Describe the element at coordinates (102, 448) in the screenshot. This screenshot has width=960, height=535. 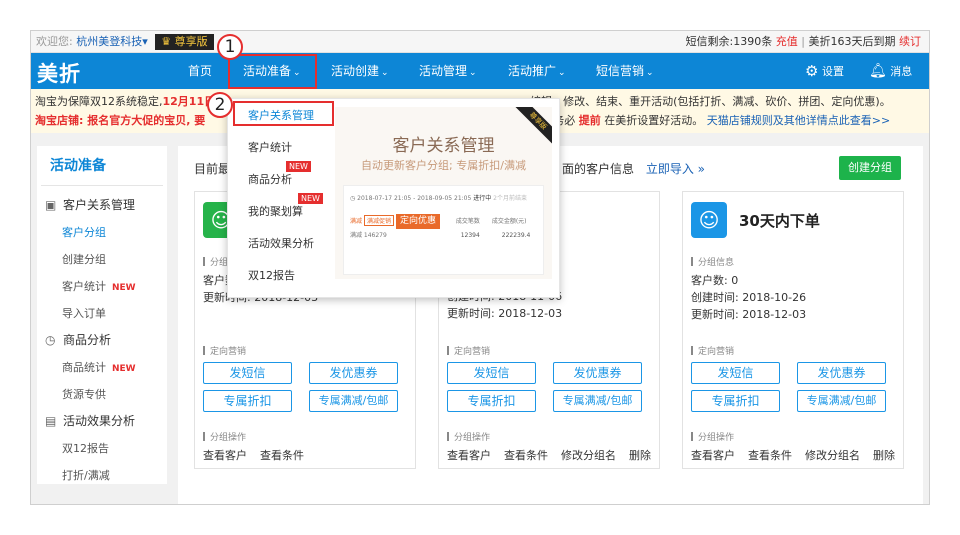
I see `sidebar-item-double12-report: 双12报告` at that location.